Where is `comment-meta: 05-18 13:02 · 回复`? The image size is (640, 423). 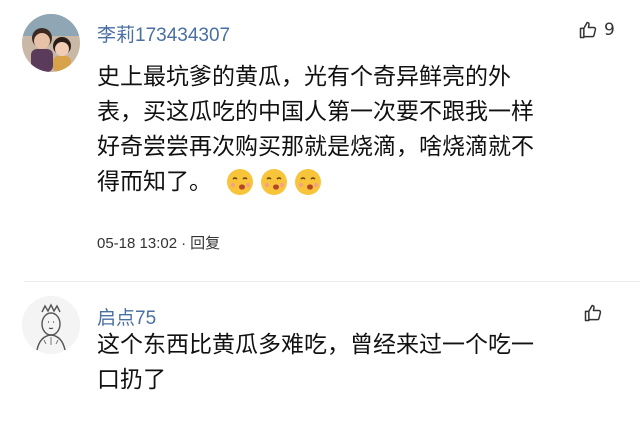 comment-meta: 05-18 13:02 · 回复 is located at coordinates (158, 242).